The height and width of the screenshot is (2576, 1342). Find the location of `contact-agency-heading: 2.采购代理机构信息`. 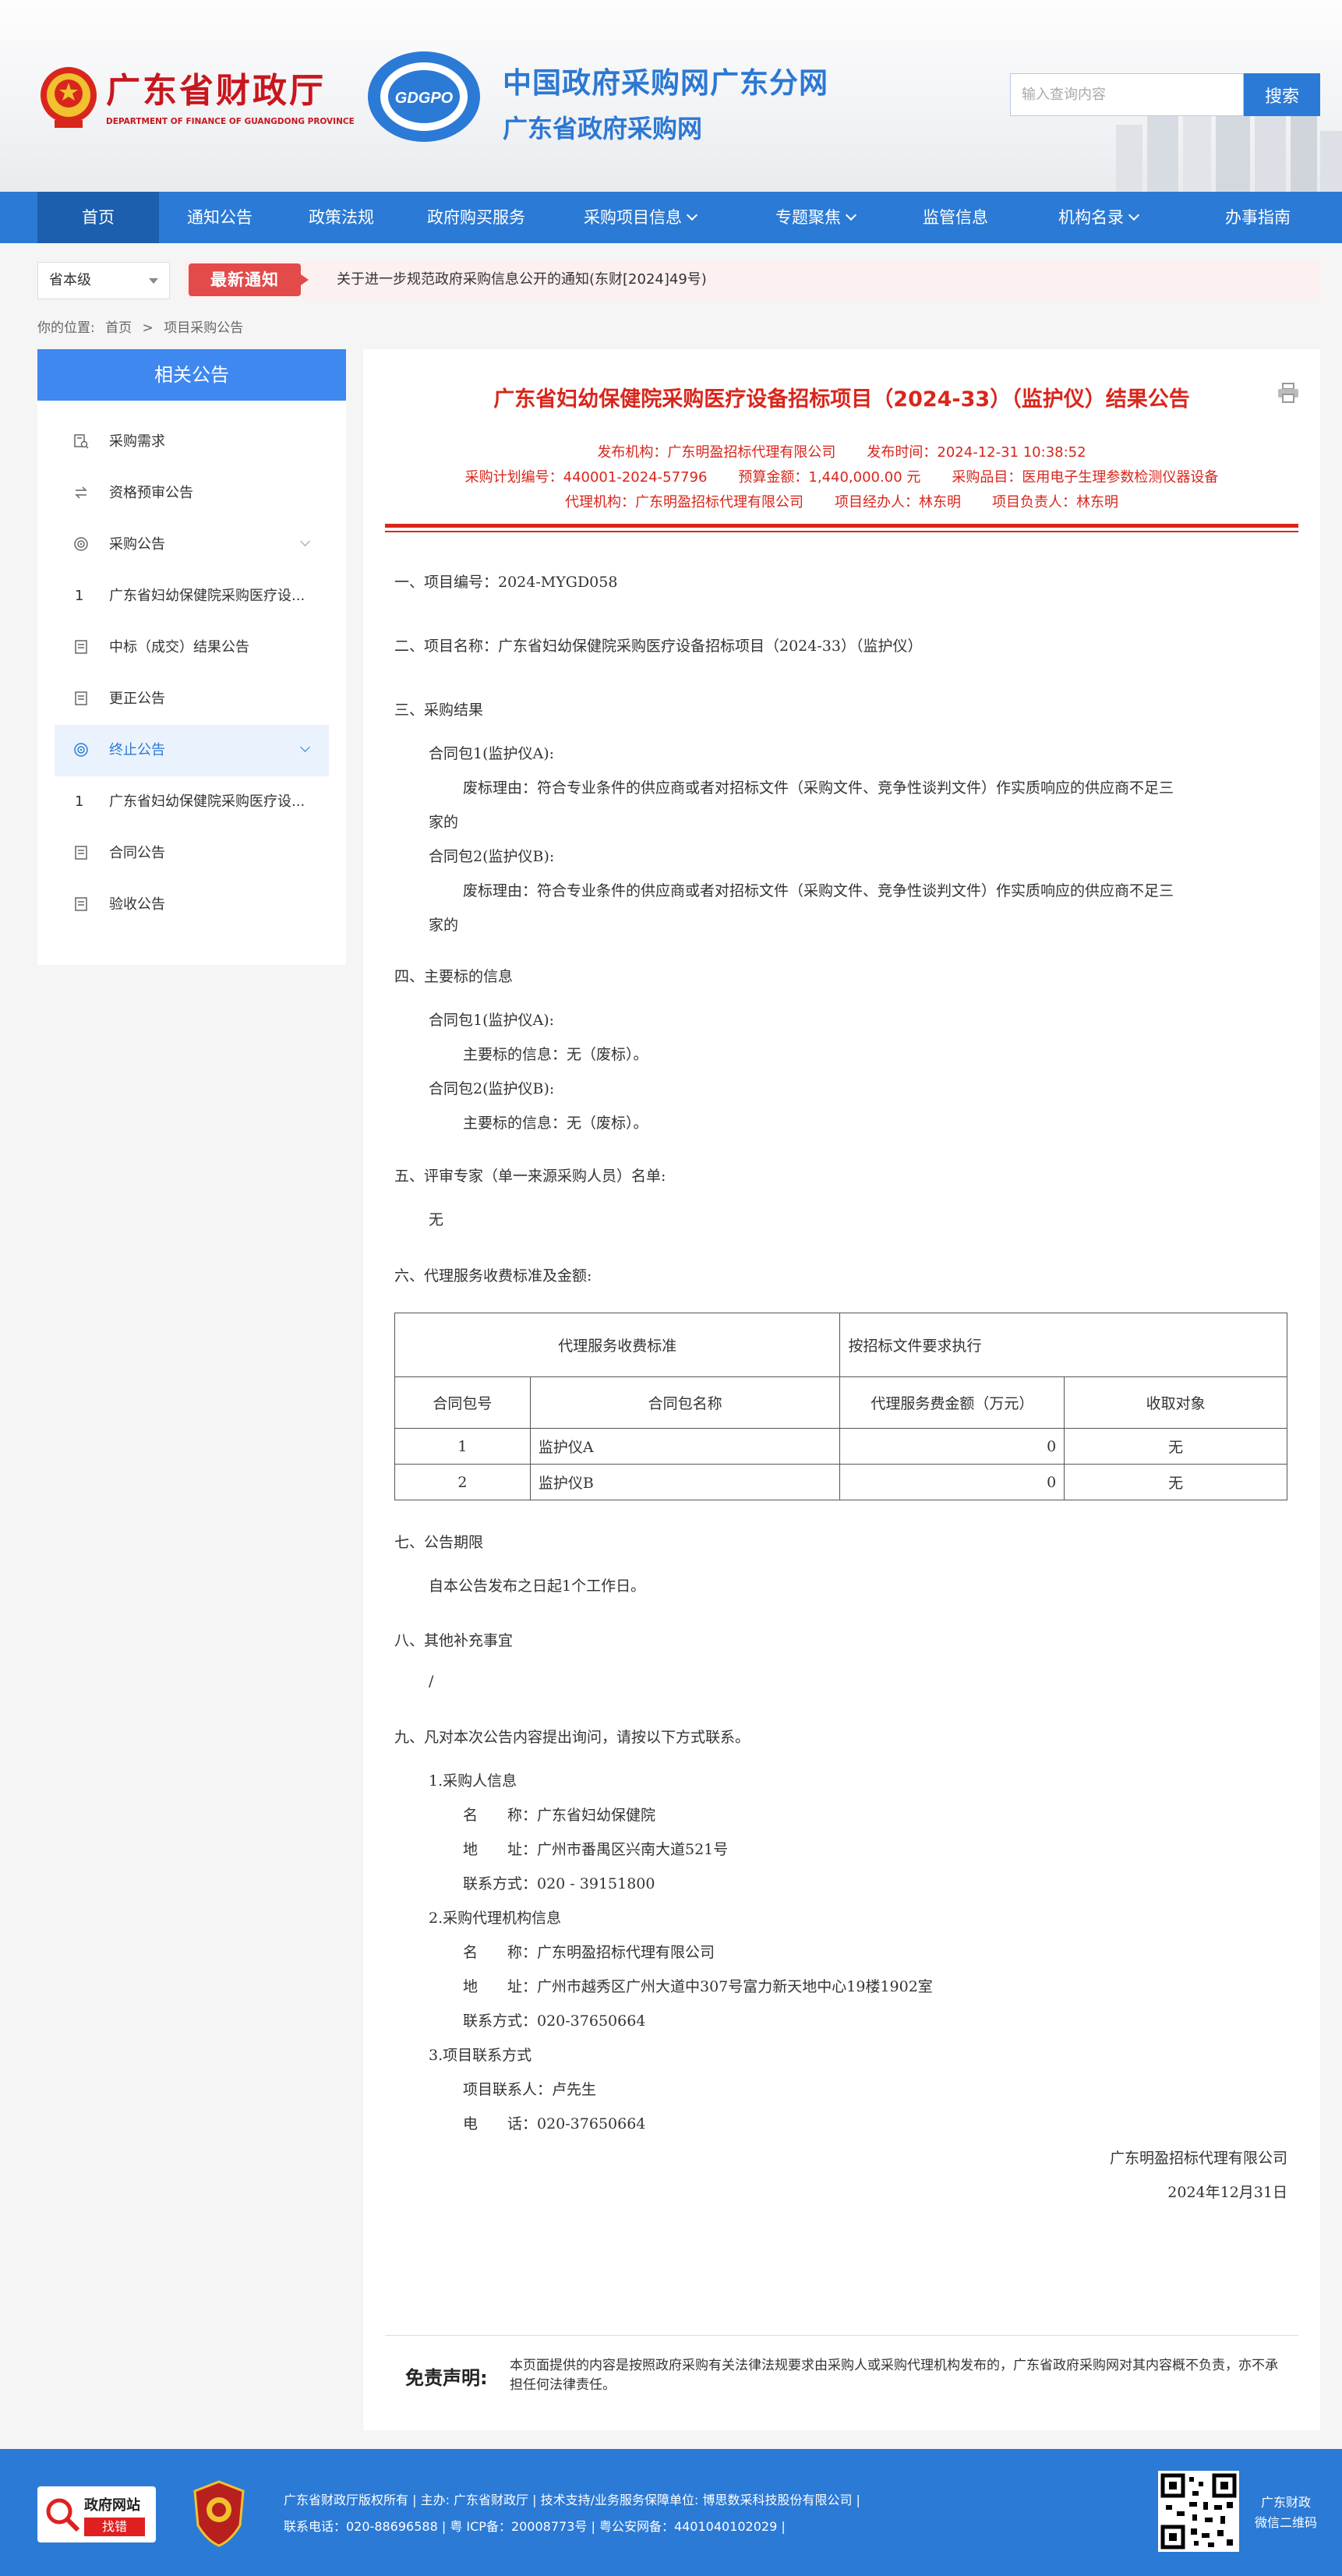

contact-agency-heading: 2.采购代理机构信息 is located at coordinates (495, 1918).